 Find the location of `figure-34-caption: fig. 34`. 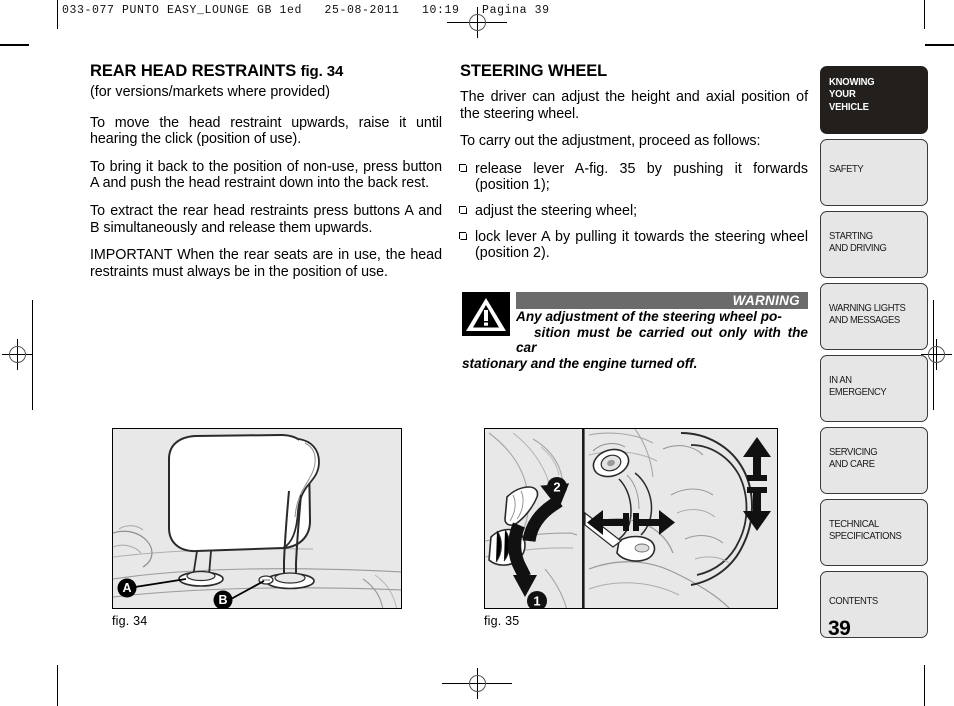

figure-34-caption: fig. 34 is located at coordinates (130, 621).